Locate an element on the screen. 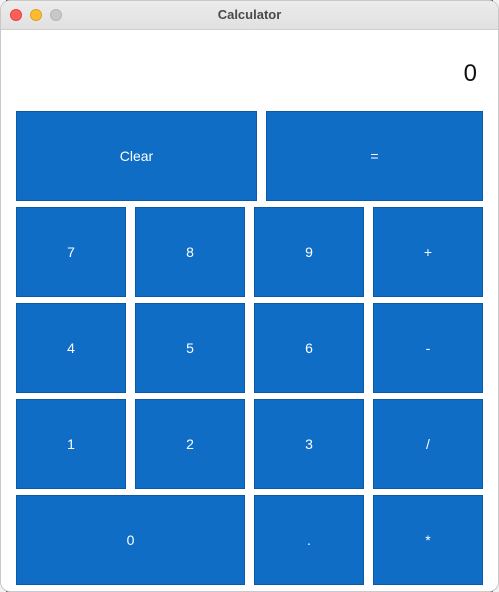 The image size is (499, 592). title-bar: Calculator is located at coordinates (249, 15).